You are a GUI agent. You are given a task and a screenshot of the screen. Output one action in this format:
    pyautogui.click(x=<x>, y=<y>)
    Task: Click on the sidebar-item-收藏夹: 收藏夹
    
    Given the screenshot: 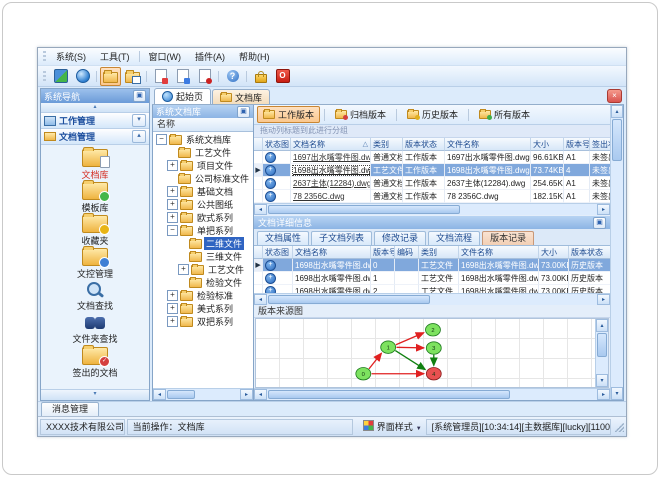 What is the action you would take?
    pyautogui.click(x=95, y=229)
    